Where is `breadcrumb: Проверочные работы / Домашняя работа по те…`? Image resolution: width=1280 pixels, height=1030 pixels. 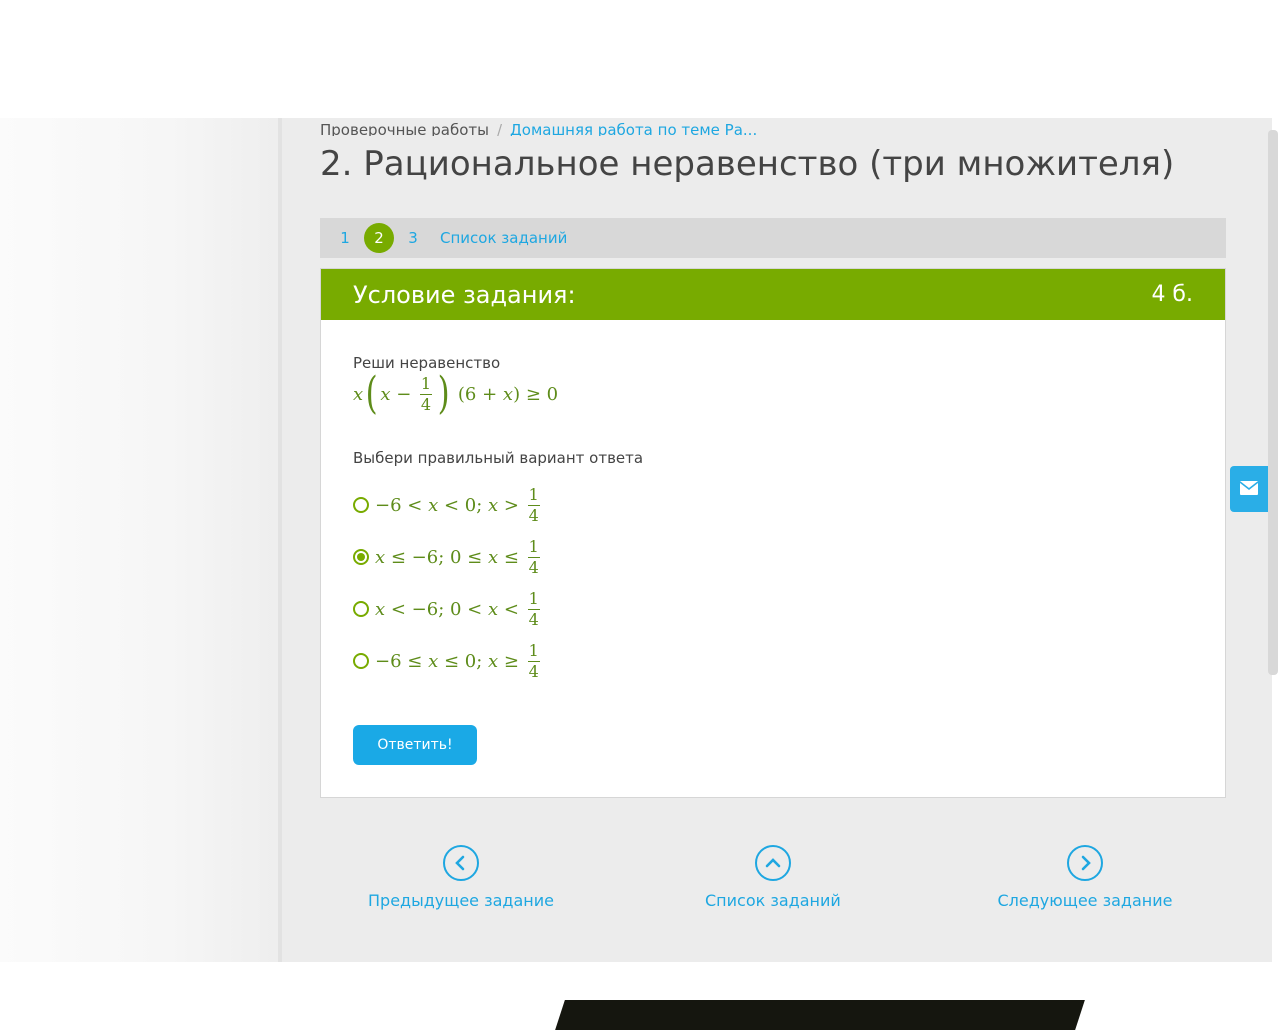
breadcrumb: Проверочные работы / Домашняя работа по те… is located at coordinates (538, 127).